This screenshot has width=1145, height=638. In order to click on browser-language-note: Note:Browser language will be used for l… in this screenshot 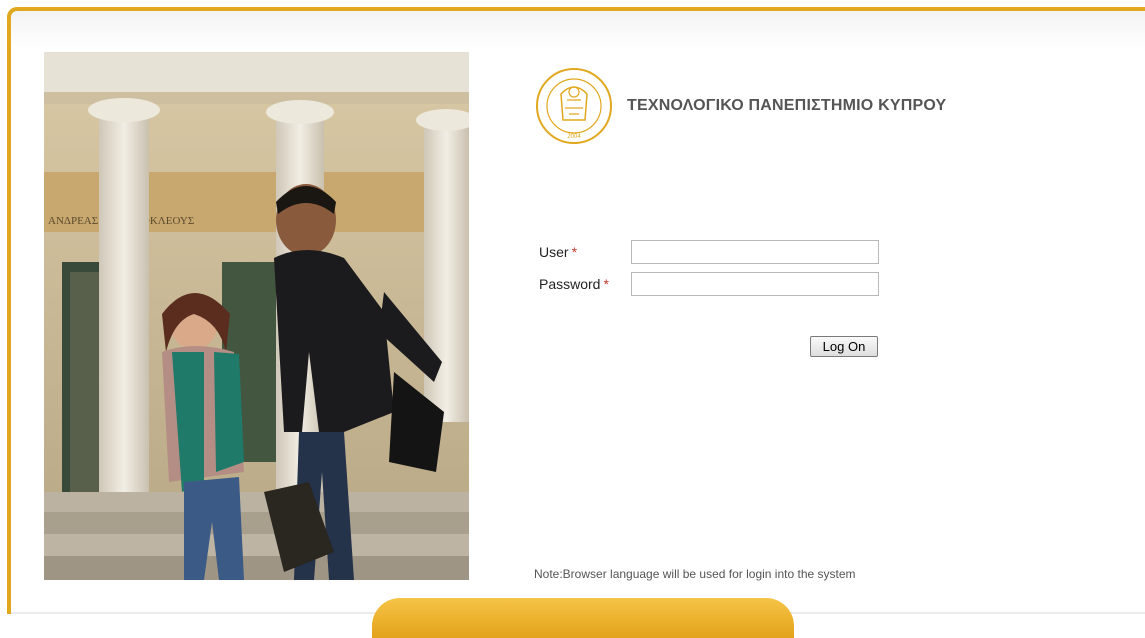, I will do `click(695, 574)`.